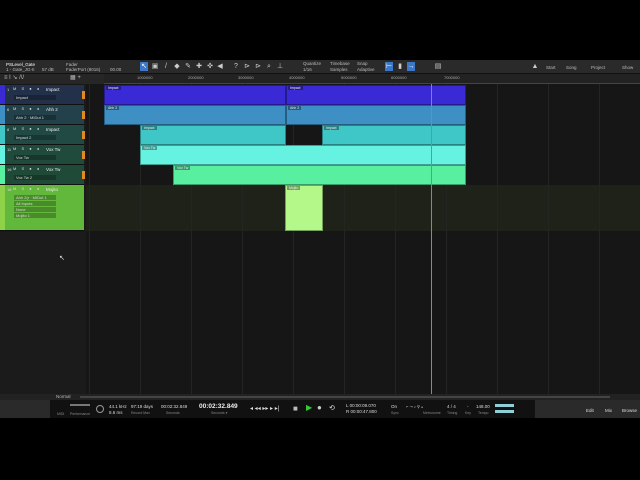  I want to click on track-name: Ahh 2, so click(52, 109).